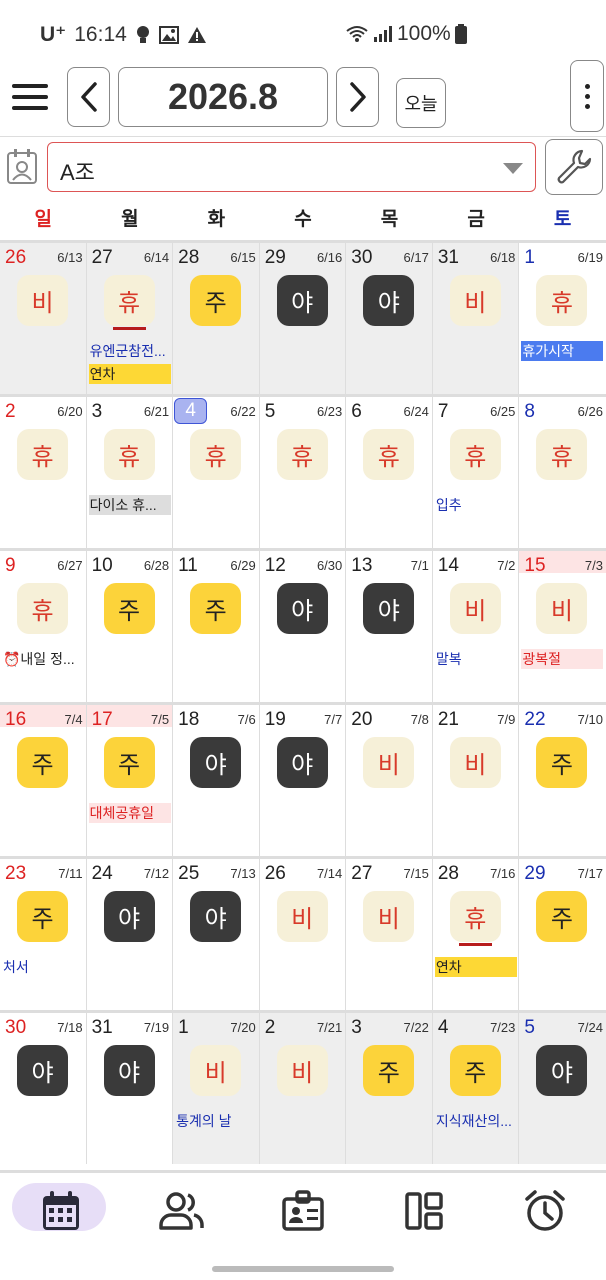 The height and width of the screenshot is (1280, 606). I want to click on calendar-day-cell: 31 7/19 야, so click(130, 1088).